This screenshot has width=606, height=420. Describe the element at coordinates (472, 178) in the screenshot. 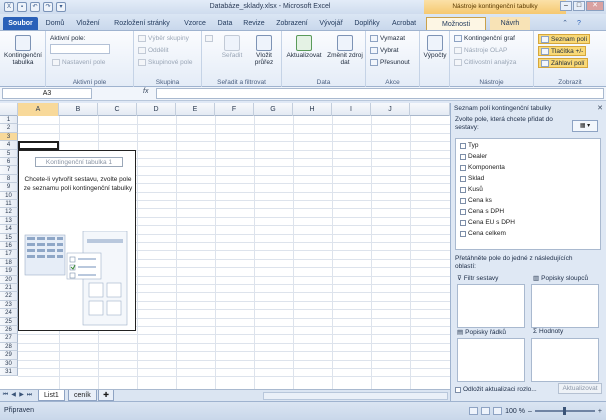

I see `field-item: Sklad` at that location.